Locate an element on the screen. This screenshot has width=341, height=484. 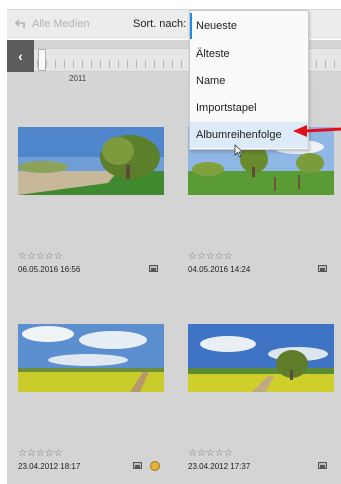
back-arrow-icon is located at coordinates (20, 23).